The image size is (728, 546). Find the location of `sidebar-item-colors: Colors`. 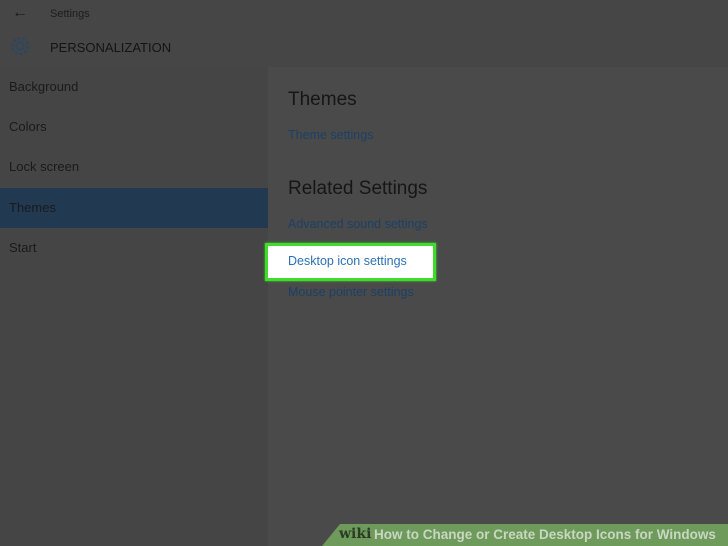

sidebar-item-colors: Colors is located at coordinates (134, 127).